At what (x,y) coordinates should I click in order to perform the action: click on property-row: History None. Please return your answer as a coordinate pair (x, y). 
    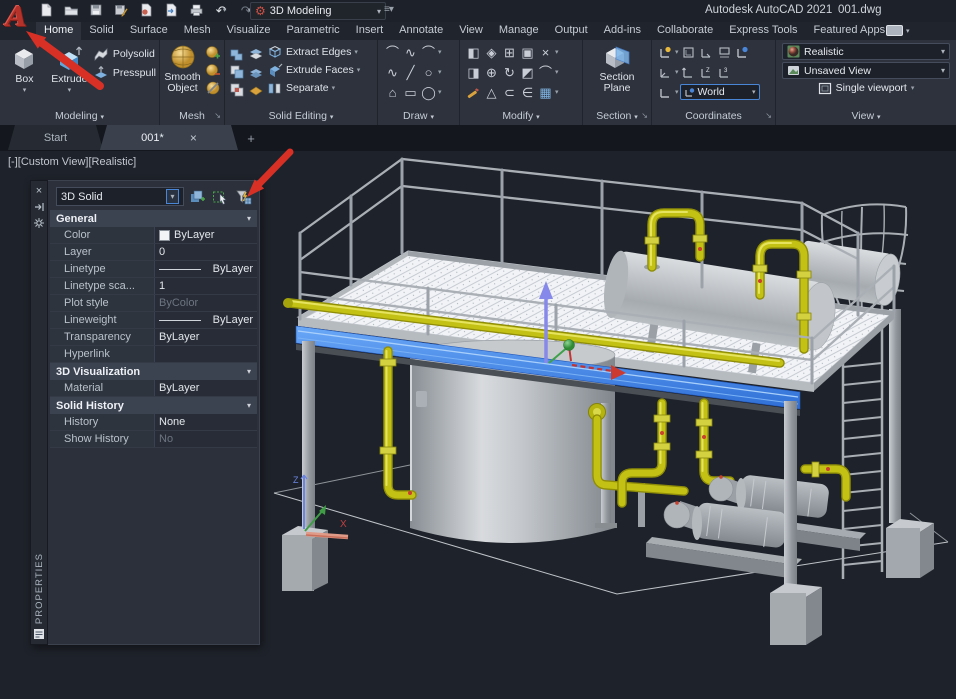
    Looking at the image, I should click on (153, 422).